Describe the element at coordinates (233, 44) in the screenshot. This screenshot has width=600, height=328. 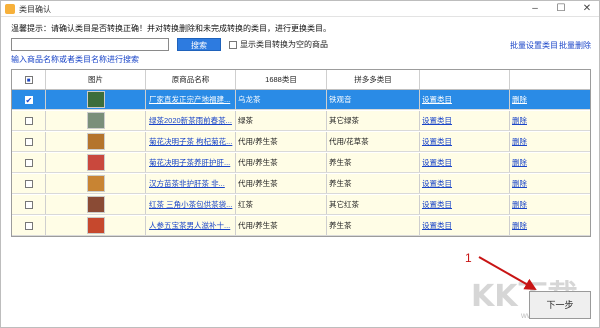
I see `empty-category-checkbox` at that location.